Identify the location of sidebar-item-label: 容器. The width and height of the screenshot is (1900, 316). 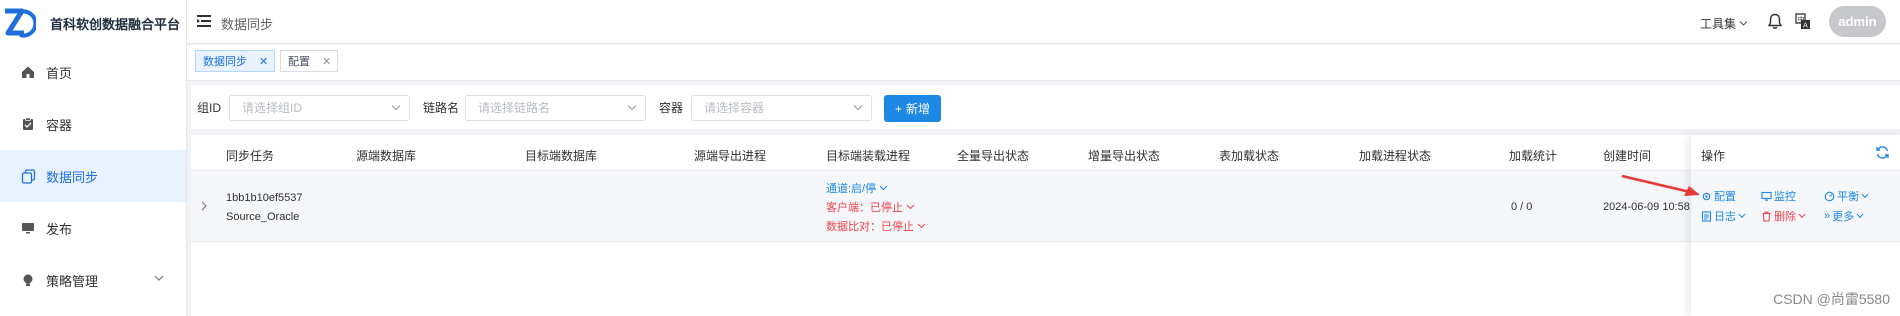
(59, 125).